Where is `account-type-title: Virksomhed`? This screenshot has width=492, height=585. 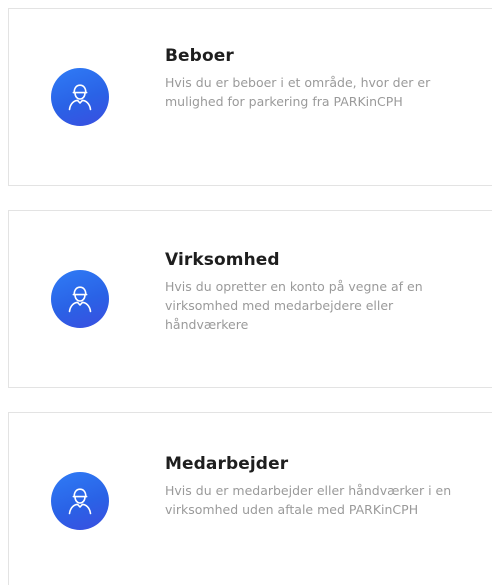 account-type-title: Virksomhed is located at coordinates (222, 260).